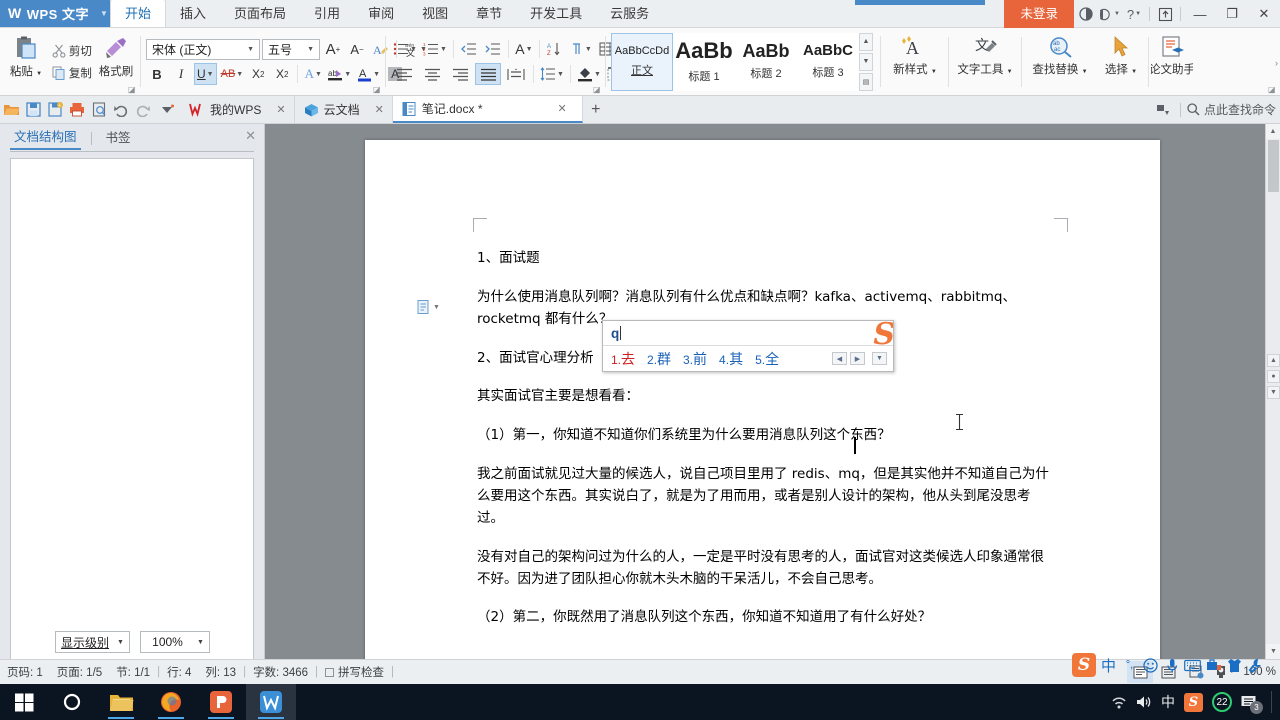  I want to click on save-icon, so click(33, 110).